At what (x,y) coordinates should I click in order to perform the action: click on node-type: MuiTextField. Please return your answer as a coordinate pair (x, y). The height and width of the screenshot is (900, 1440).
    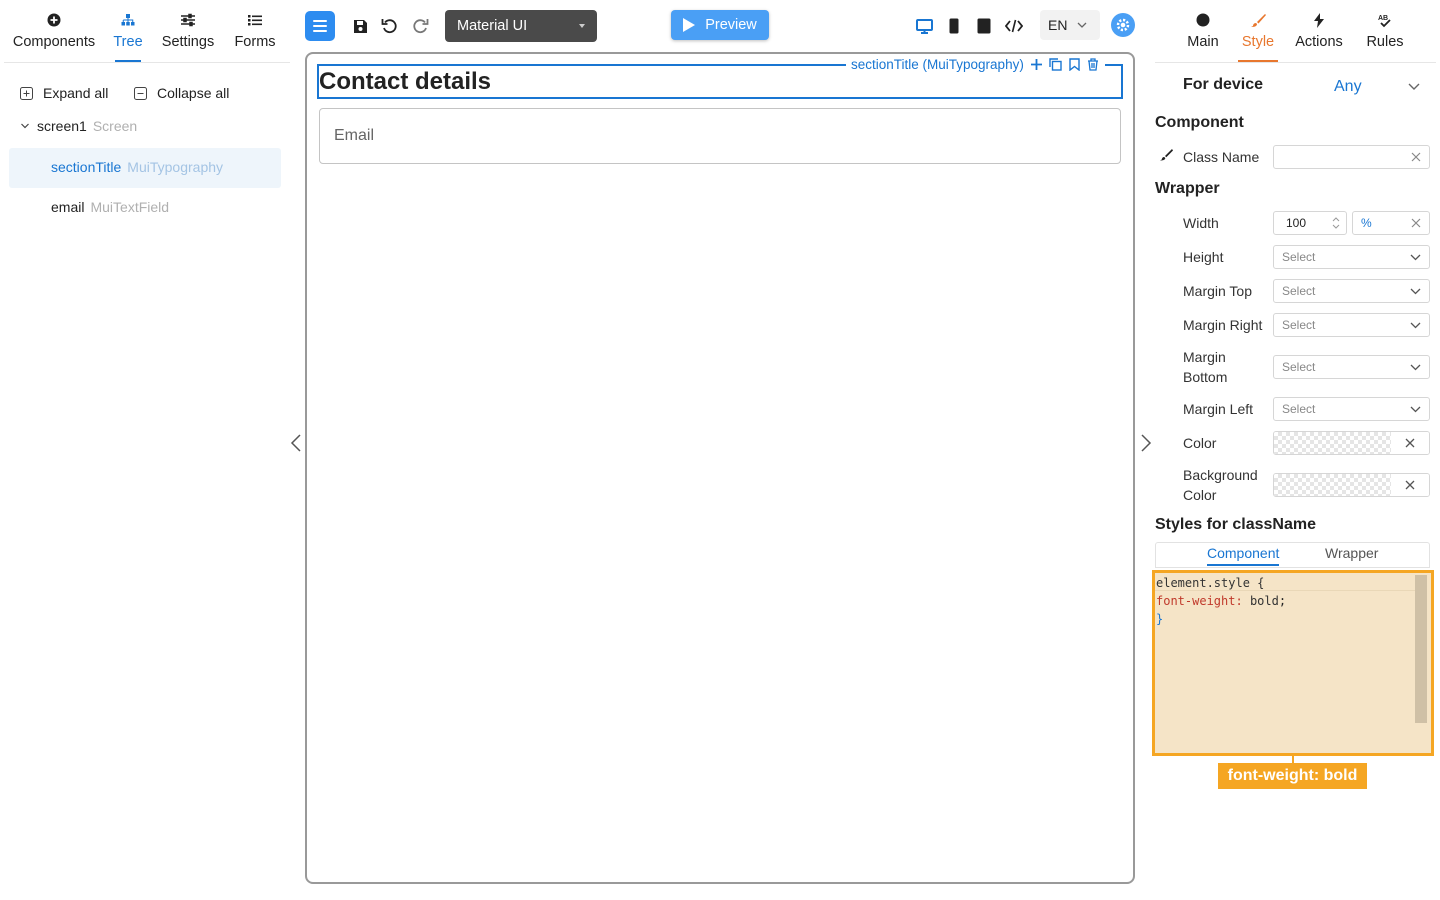
    Looking at the image, I should click on (130, 207).